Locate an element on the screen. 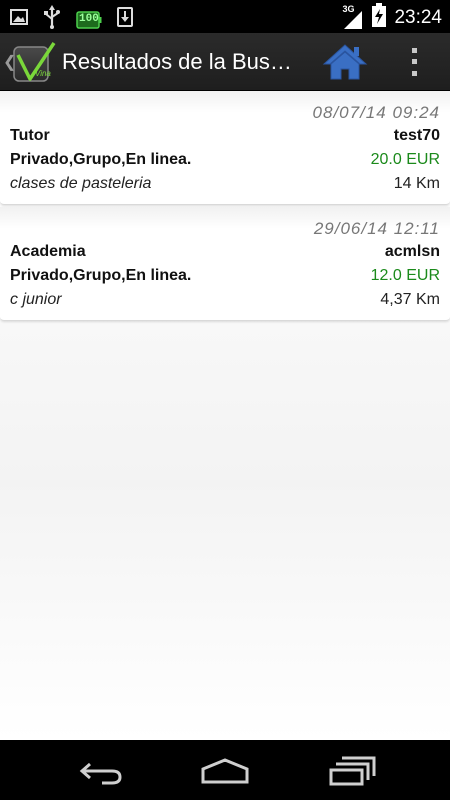 The width and height of the screenshot is (450, 800). download-icon is located at coordinates (125, 19).